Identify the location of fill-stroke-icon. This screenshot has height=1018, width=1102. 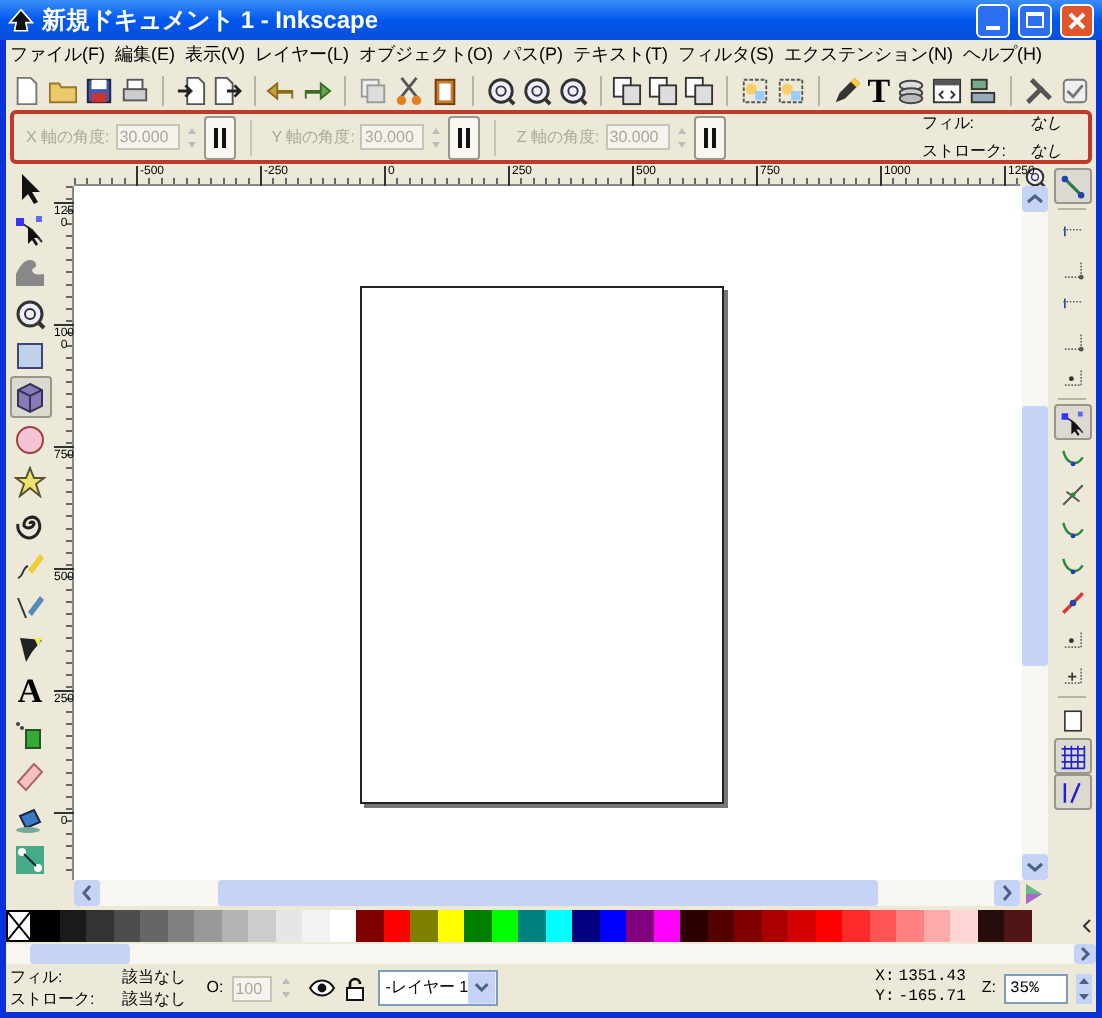
(846, 90).